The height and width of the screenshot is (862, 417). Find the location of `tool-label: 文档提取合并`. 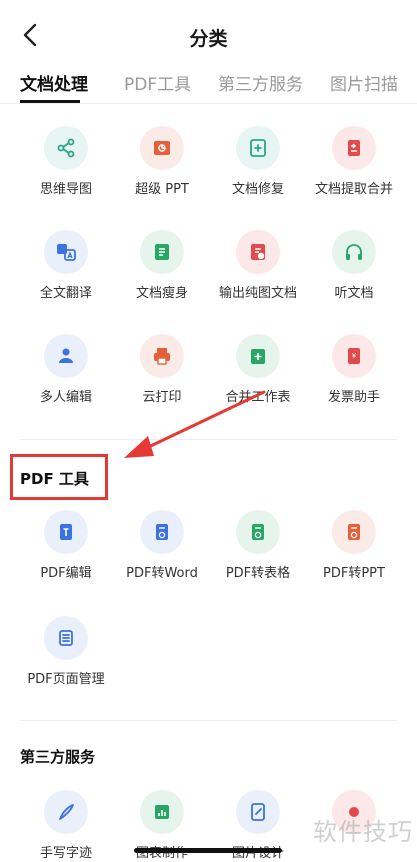

tool-label: 文档提取合并 is located at coordinates (353, 189).